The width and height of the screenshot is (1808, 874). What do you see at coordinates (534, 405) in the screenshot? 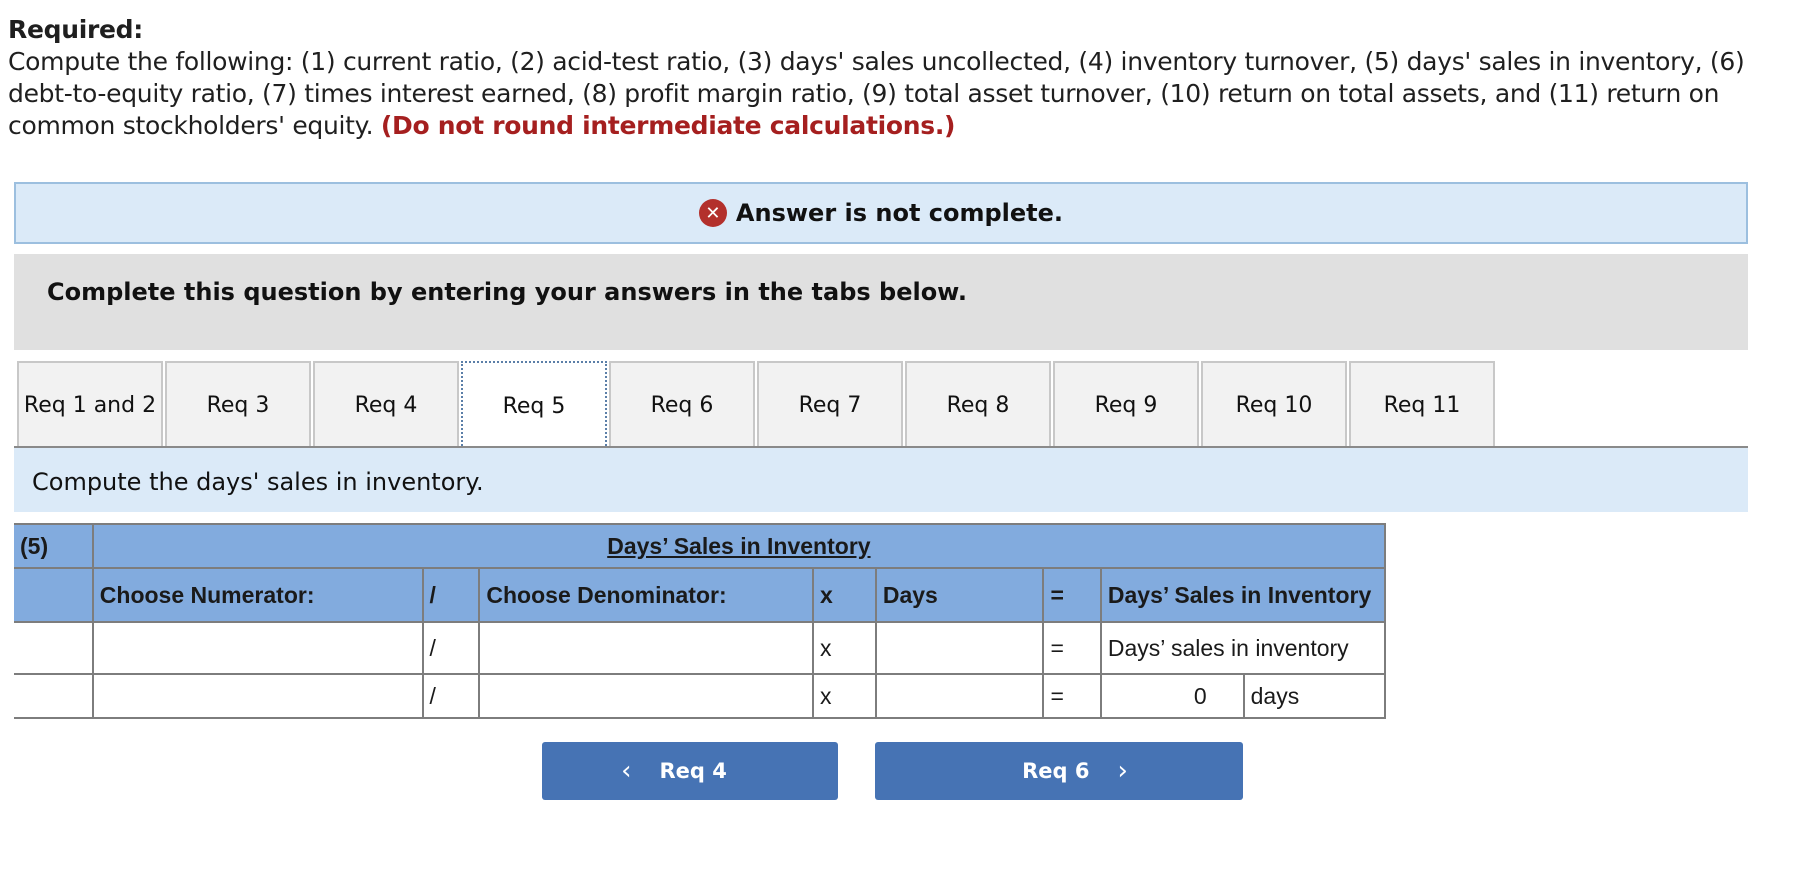
I see `tab-req-5: Req 5` at bounding box center [534, 405].